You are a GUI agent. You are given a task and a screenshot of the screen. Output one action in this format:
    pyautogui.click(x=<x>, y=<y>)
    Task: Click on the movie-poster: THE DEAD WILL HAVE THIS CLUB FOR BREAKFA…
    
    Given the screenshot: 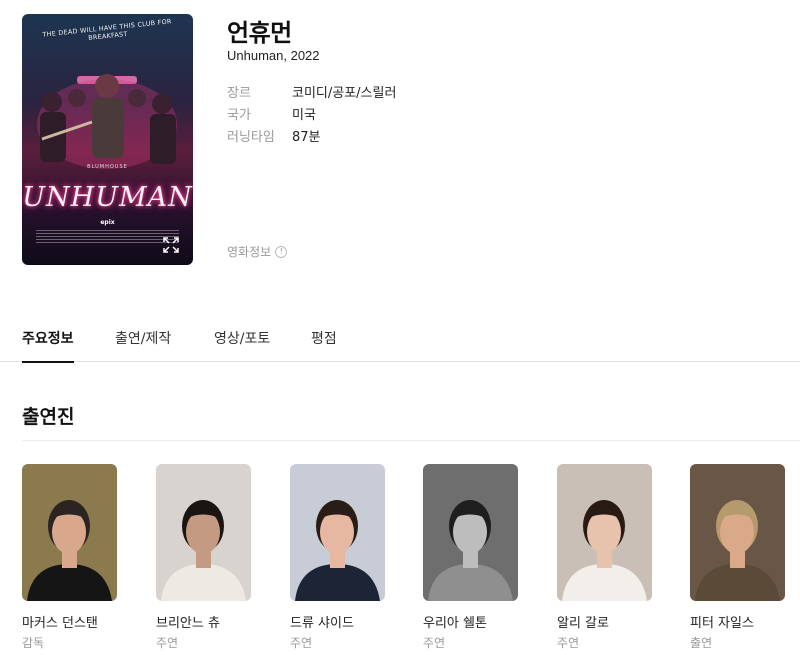 What is the action you would take?
    pyautogui.click(x=107, y=139)
    